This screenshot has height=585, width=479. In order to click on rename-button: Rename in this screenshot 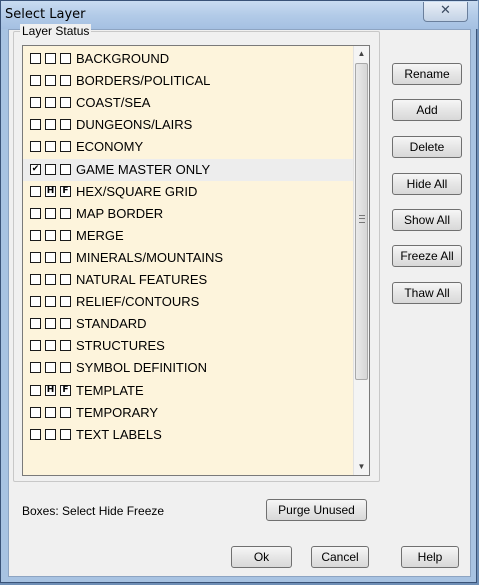, I will do `click(427, 74)`.